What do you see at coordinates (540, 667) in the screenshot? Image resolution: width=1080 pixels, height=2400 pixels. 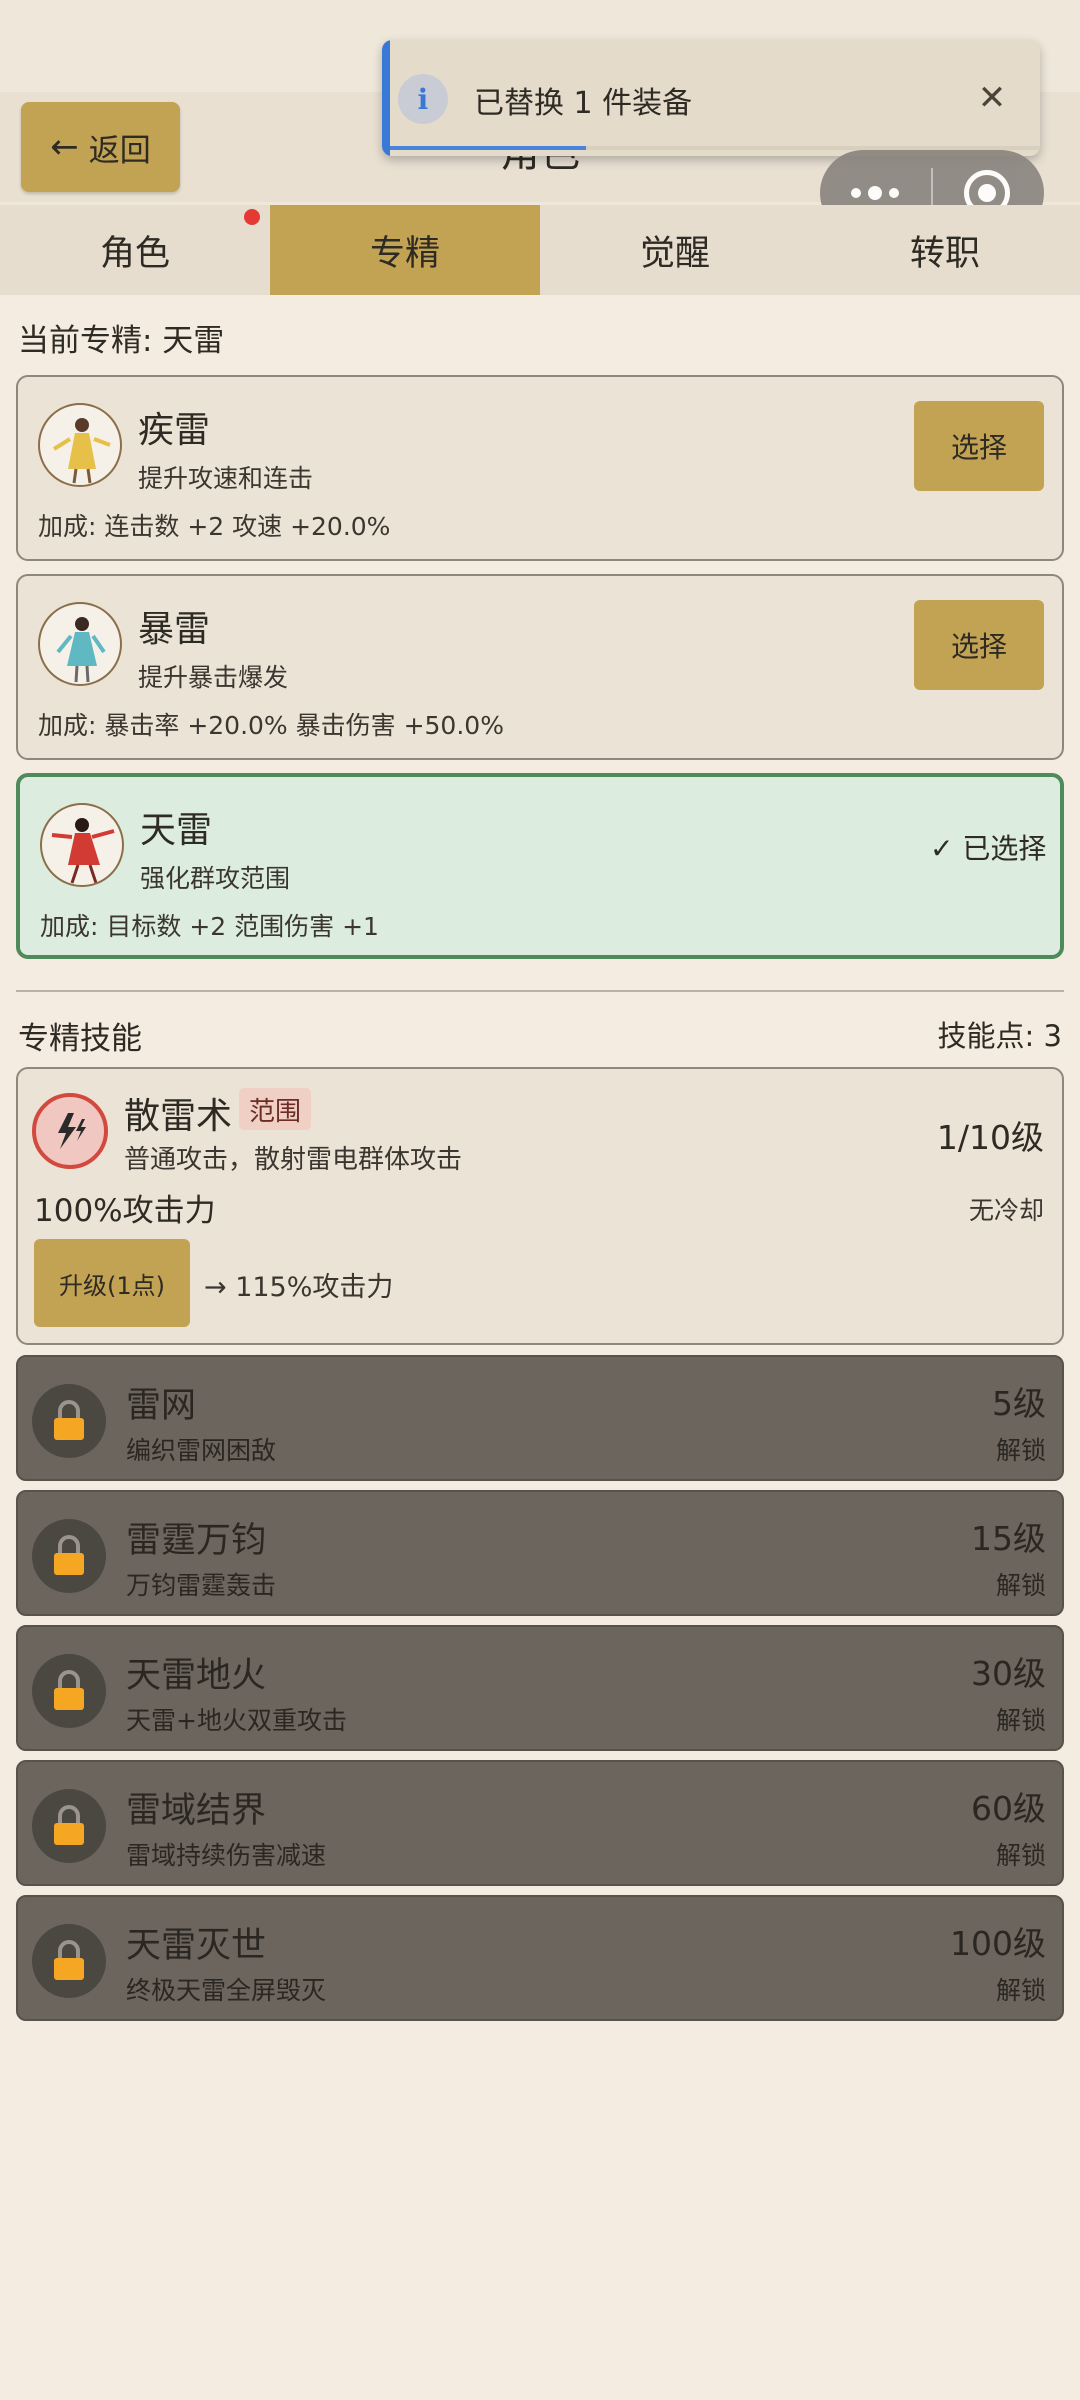 I see `spec-card: 暴雷 提升暴击爆发 加成: 暴击率 +20.0% 暴击伤害 +50.0% 选择` at bounding box center [540, 667].